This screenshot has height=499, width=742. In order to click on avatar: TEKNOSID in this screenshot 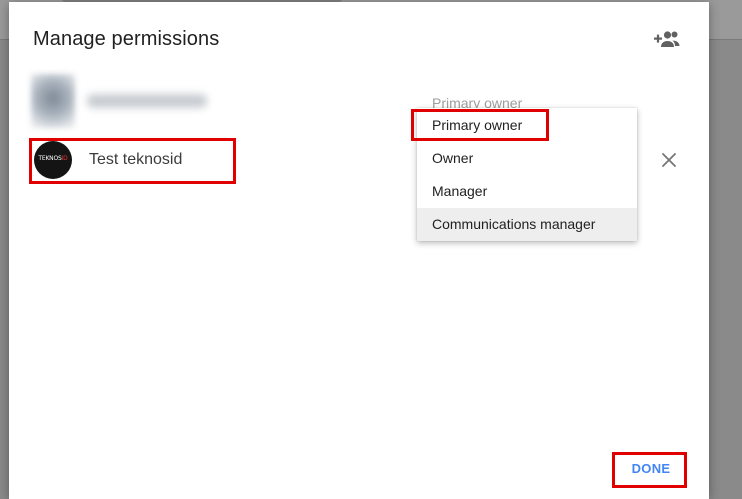, I will do `click(53, 160)`.